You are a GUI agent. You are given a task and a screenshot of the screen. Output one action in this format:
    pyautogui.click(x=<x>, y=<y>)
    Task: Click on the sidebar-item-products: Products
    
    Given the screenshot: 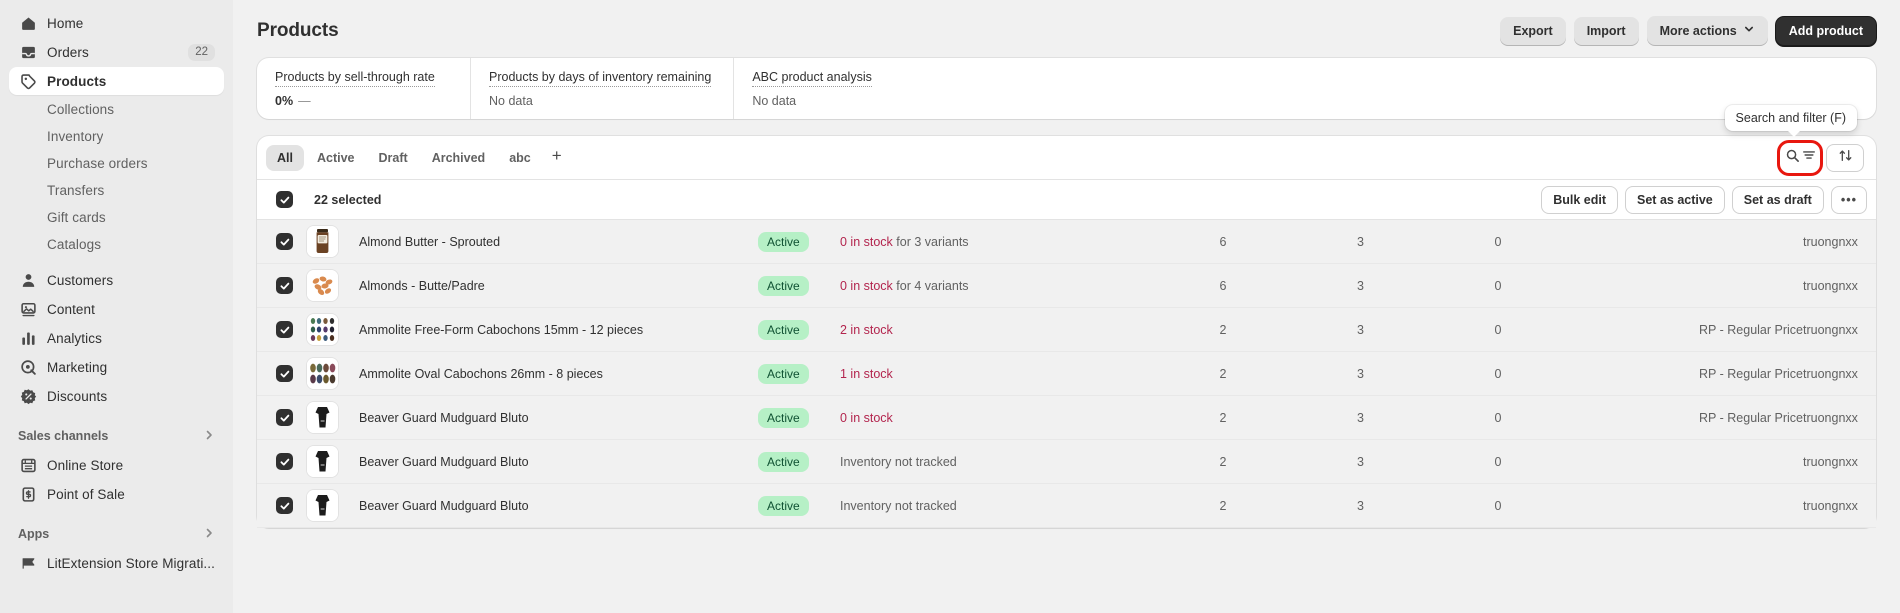 What is the action you would take?
    pyautogui.click(x=116, y=81)
    